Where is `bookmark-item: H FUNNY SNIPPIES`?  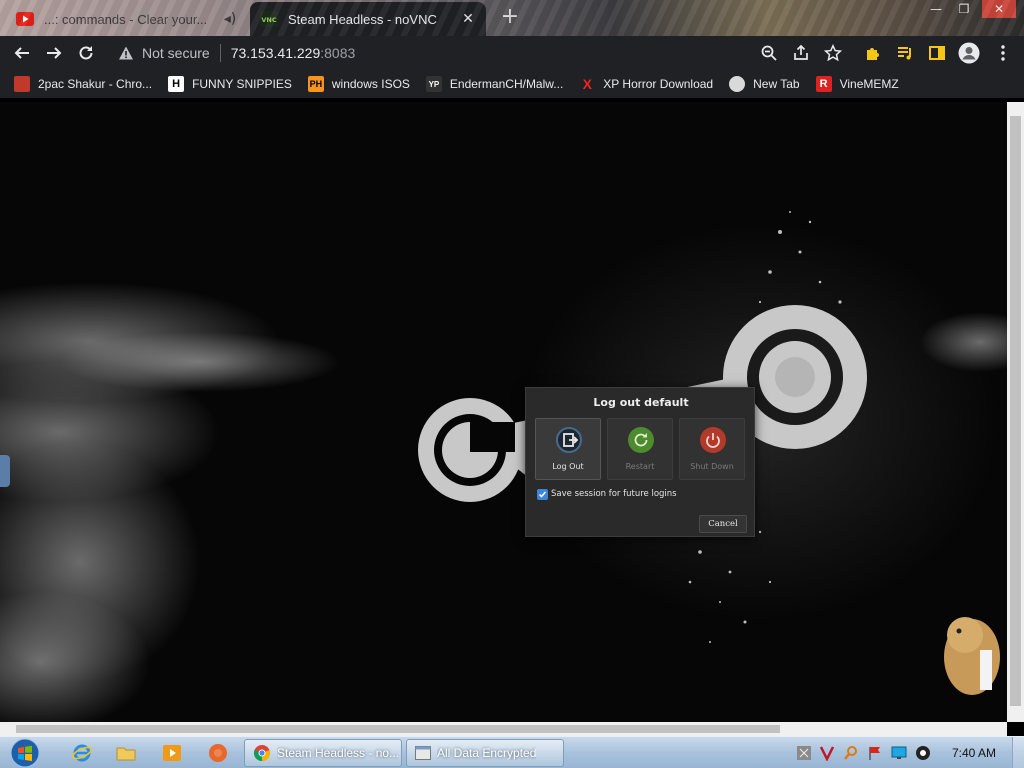 bookmark-item: H FUNNY SNIPPIES is located at coordinates (230, 84).